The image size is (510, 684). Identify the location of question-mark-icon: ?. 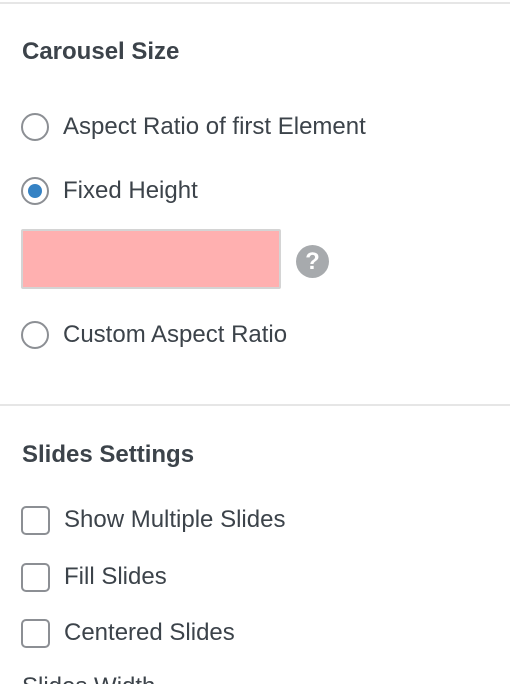
(312, 261).